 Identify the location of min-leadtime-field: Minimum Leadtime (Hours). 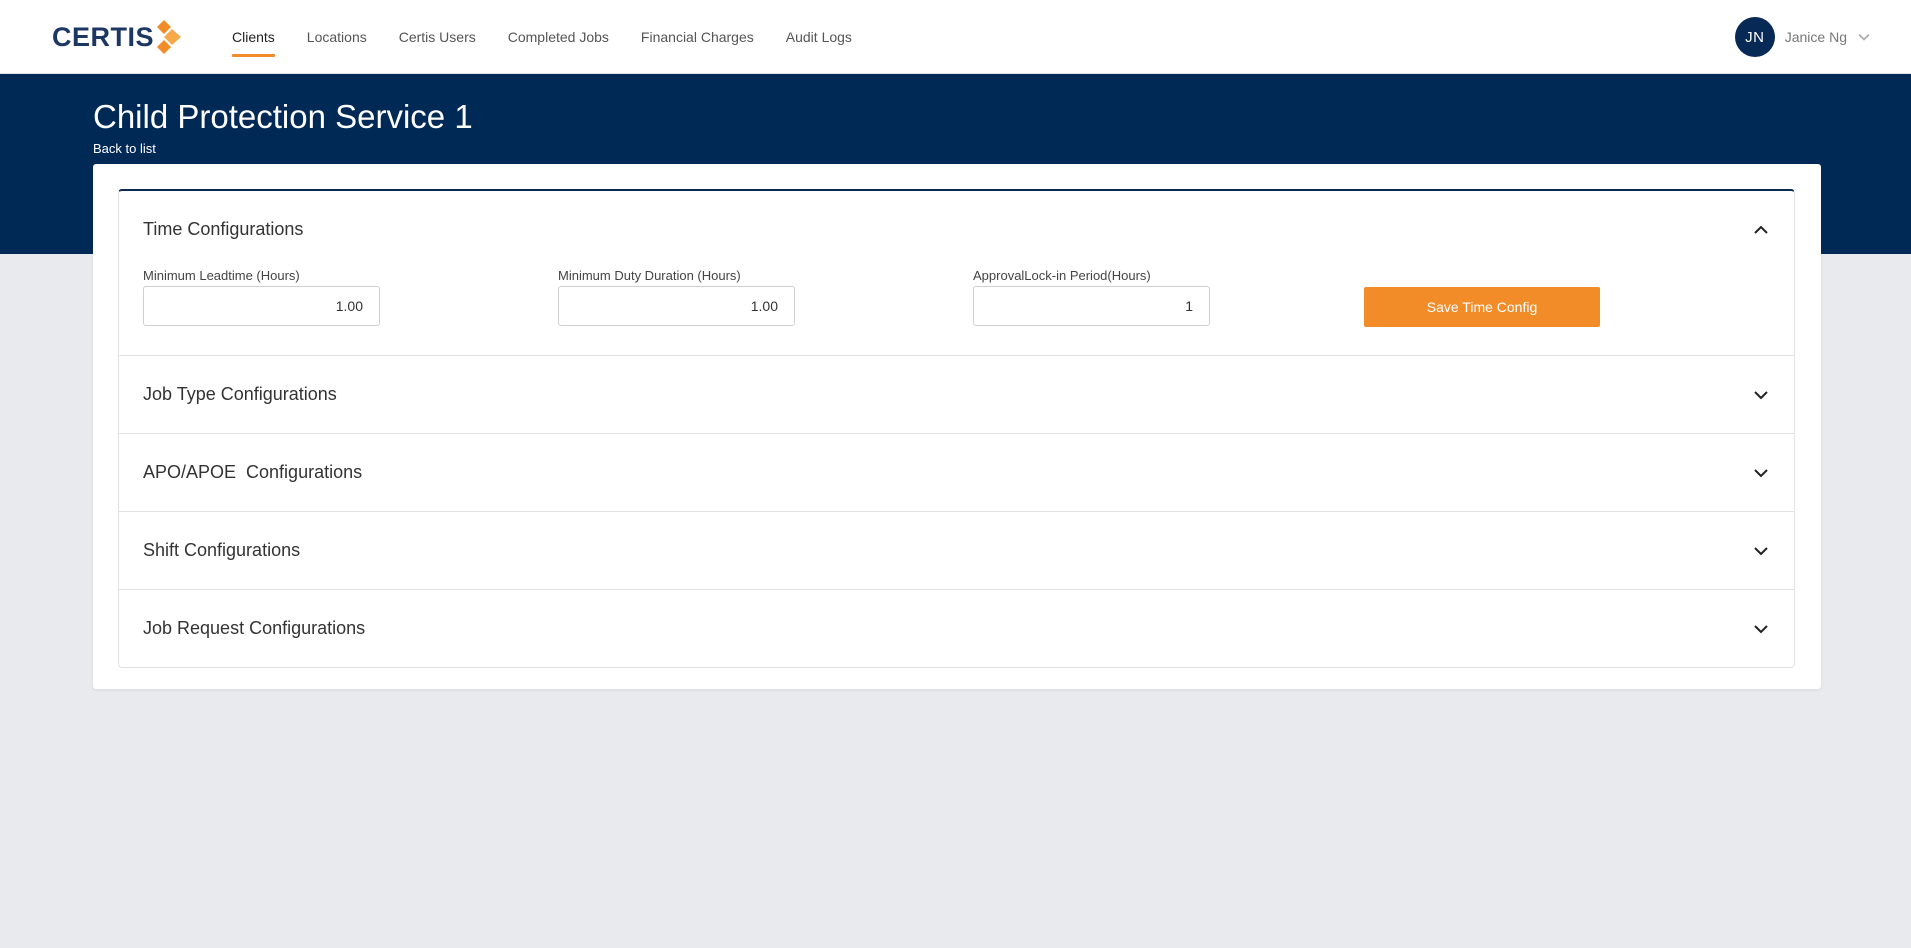
(261, 297).